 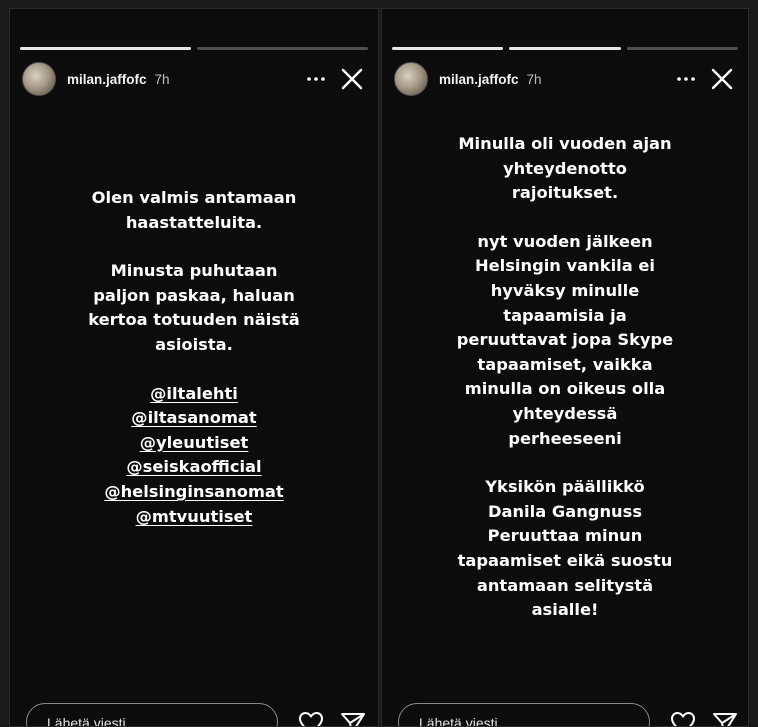 I want to click on mention-link: @iltasanomat, so click(x=194, y=418).